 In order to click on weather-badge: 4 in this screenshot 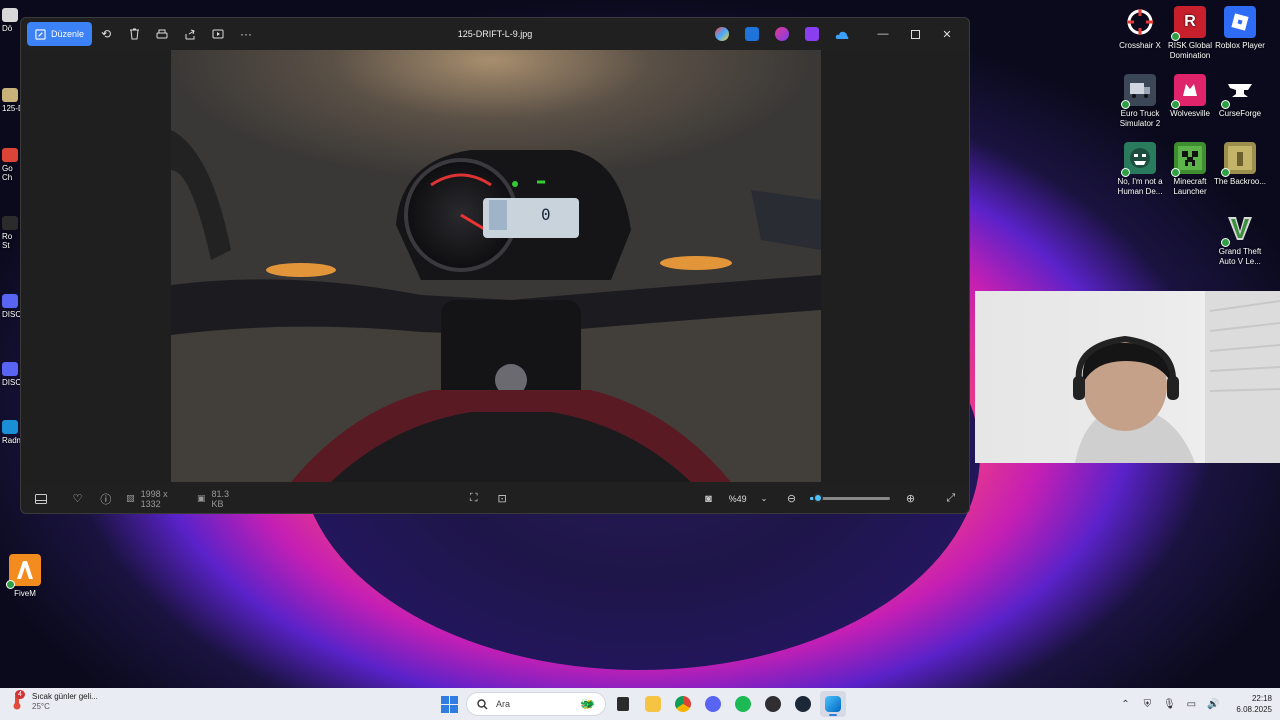, I will do `click(20, 694)`.